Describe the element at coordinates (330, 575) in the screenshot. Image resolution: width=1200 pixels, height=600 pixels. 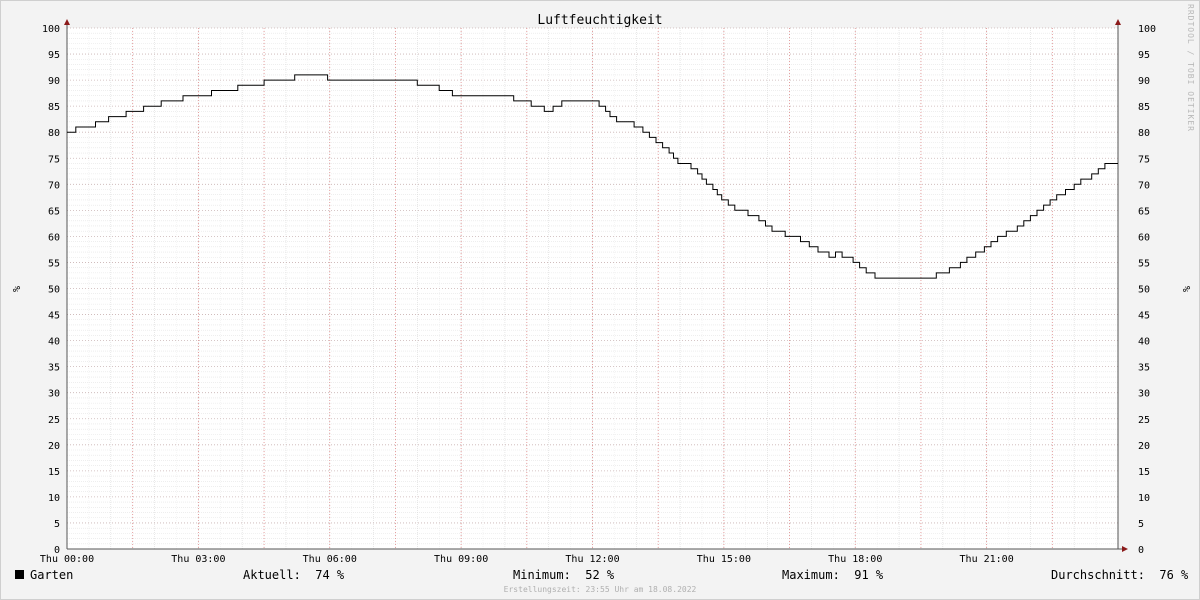
I see `current-value: 74 %` at that location.